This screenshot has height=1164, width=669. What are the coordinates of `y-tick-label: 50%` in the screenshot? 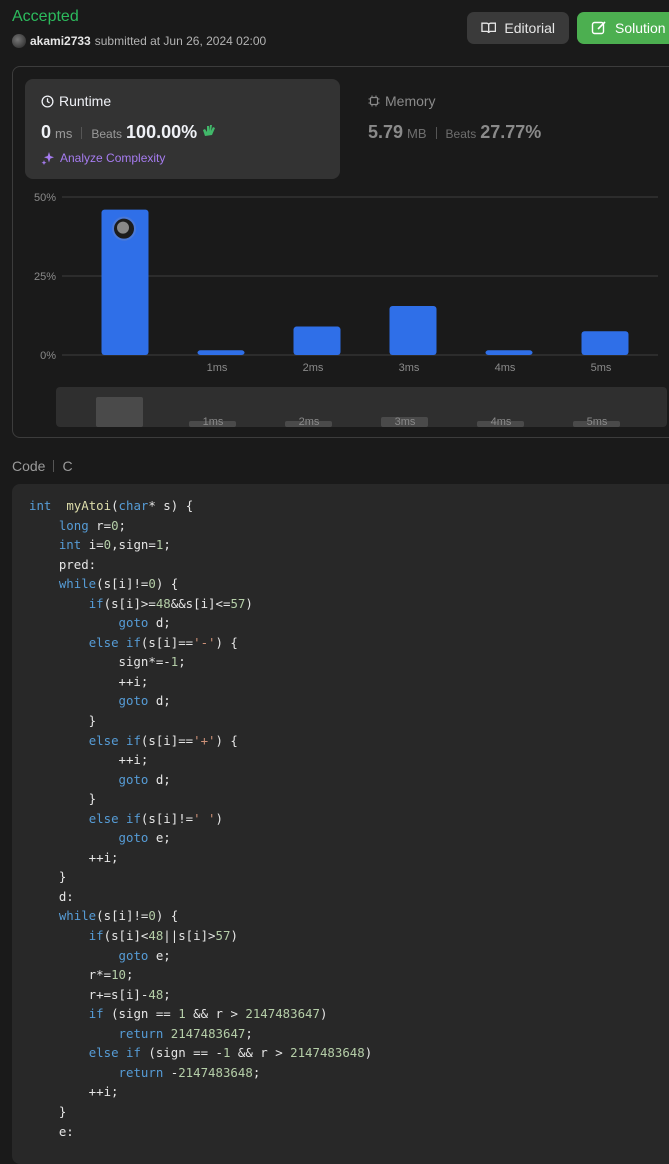 It's located at (45, 198).